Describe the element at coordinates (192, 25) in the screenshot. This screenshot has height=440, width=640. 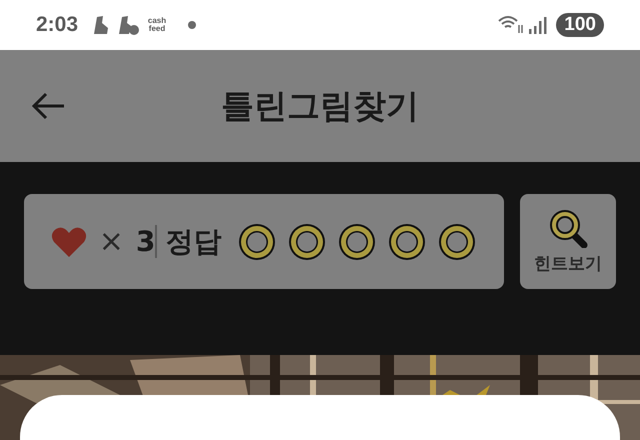
I see `dot-icon` at that location.